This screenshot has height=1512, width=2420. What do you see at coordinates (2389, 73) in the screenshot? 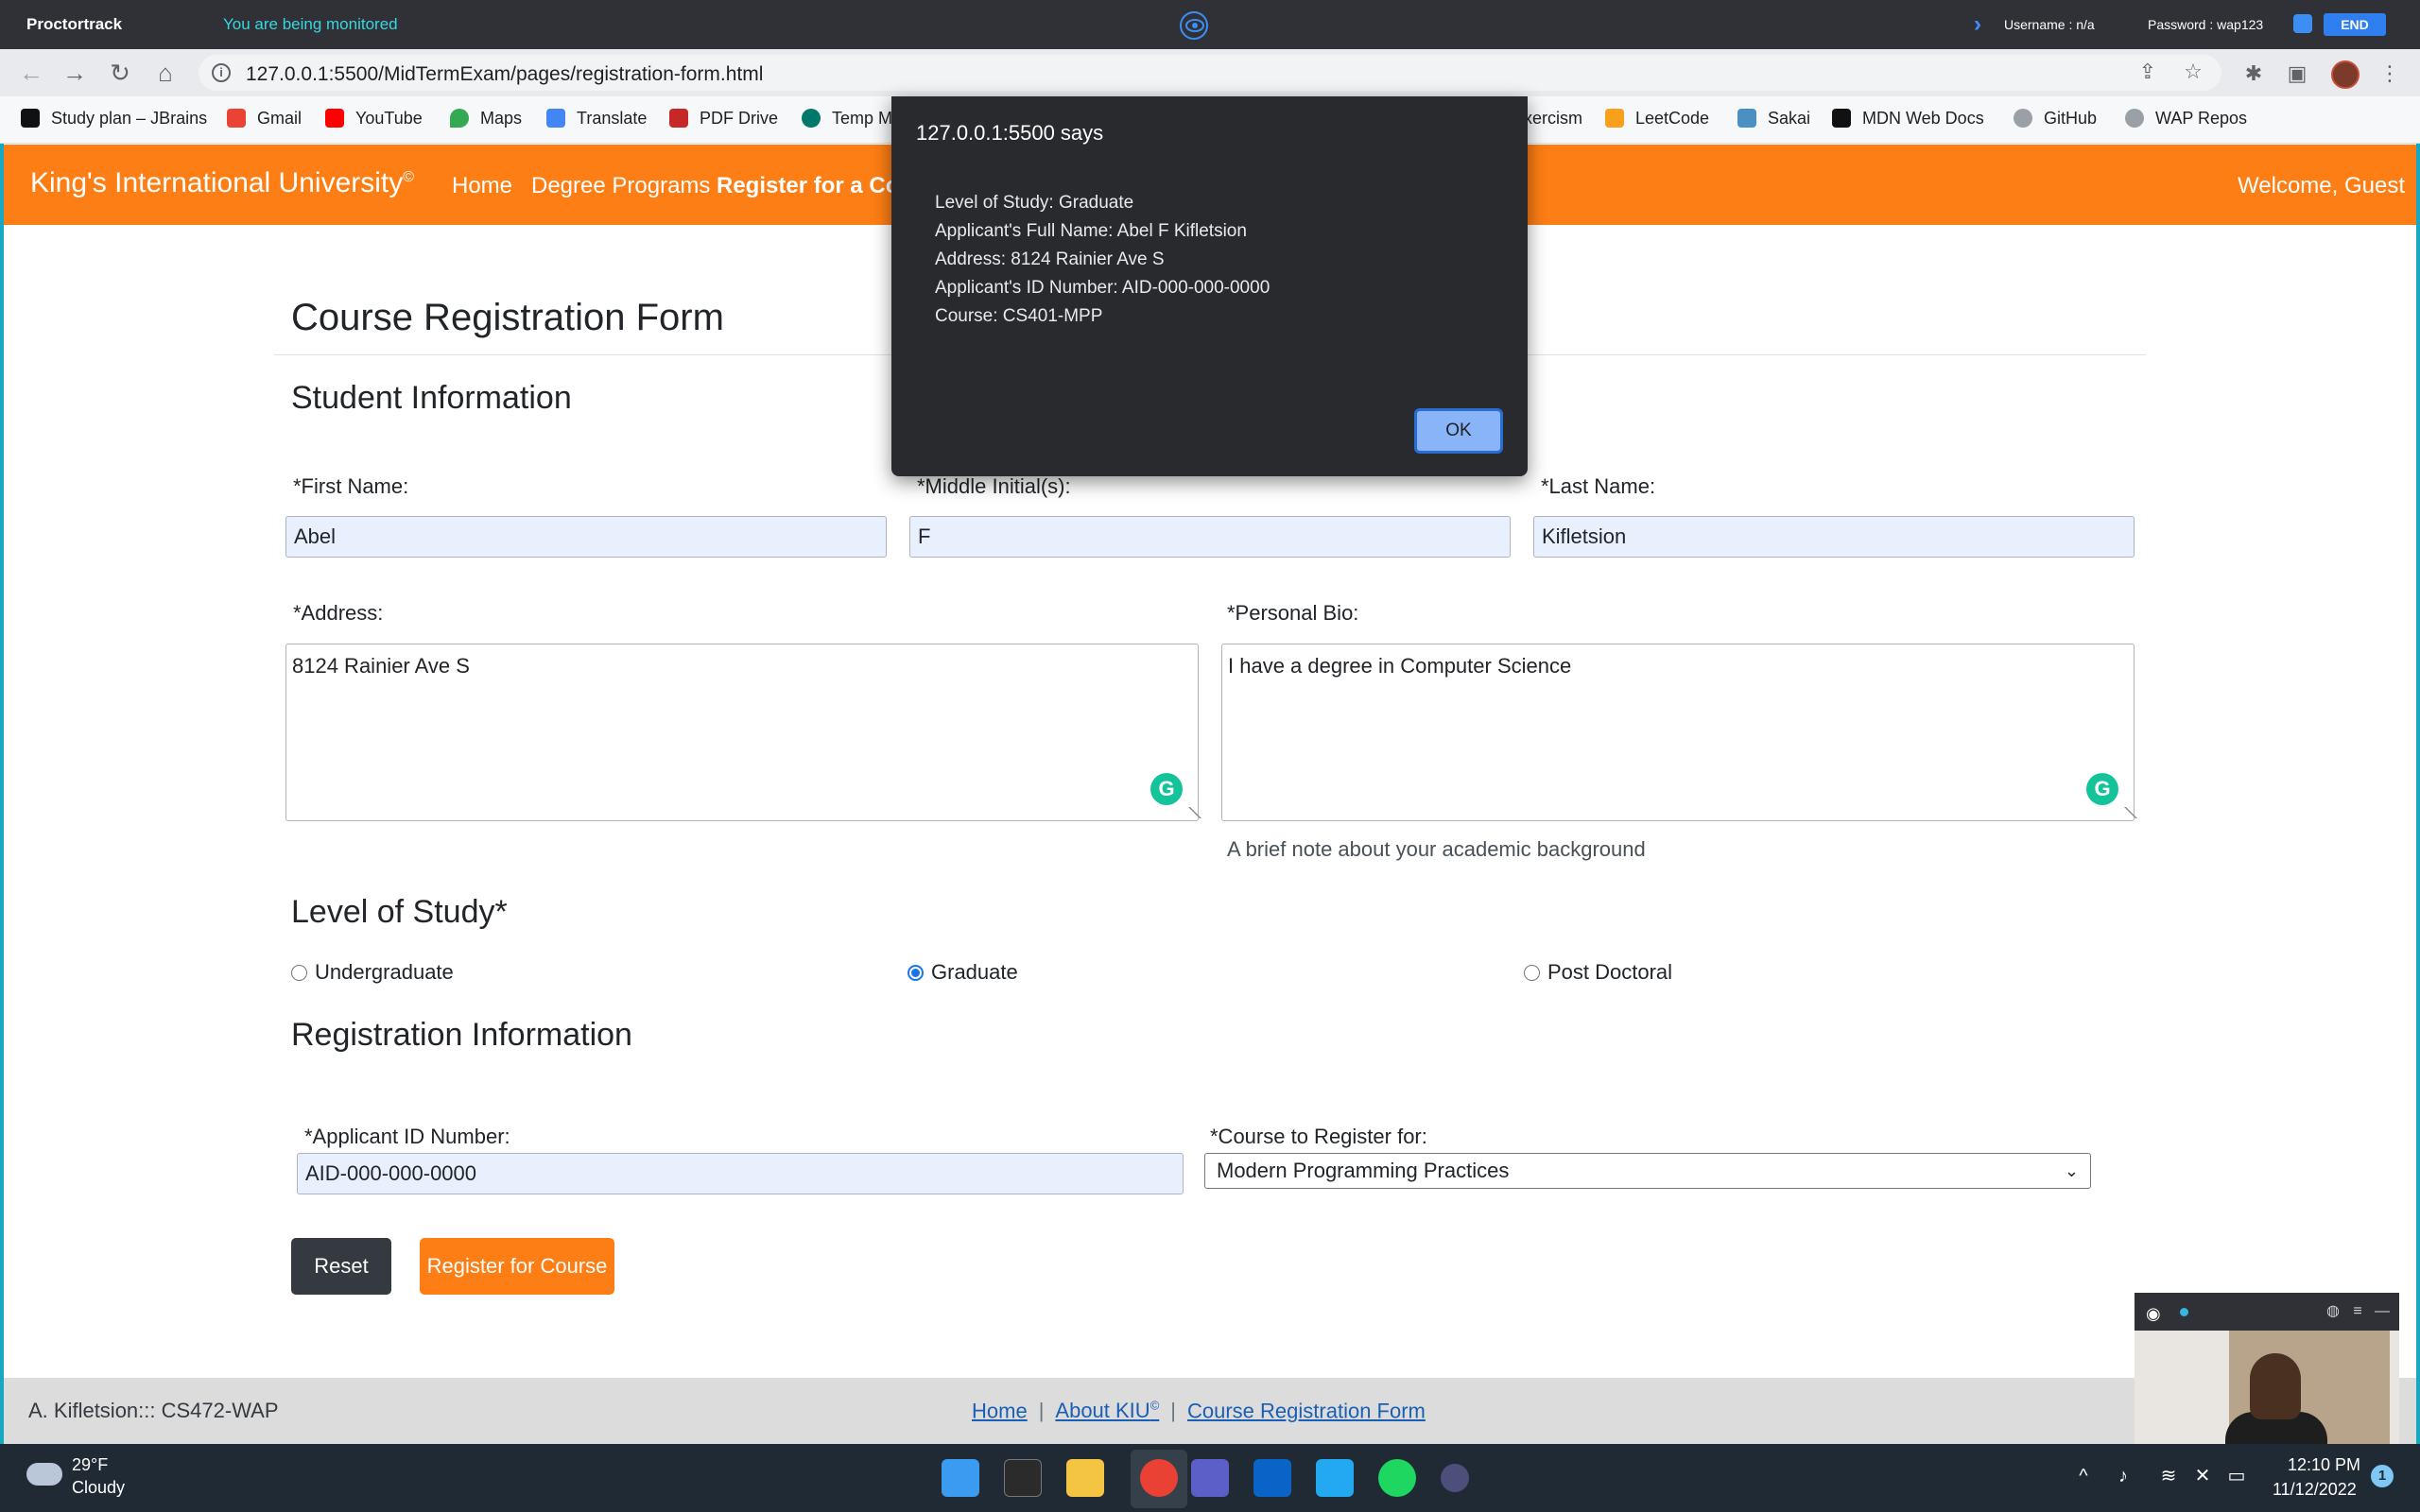
I see `menu-icon: ⋮` at bounding box center [2389, 73].